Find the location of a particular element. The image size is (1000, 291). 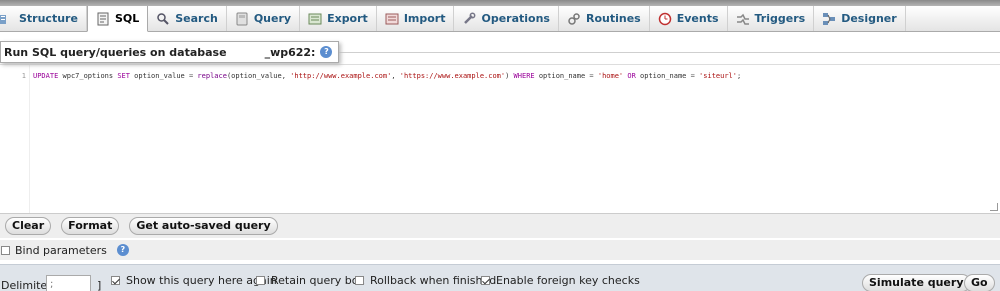

rollback-label: Rollback when finished is located at coordinates (433, 280).